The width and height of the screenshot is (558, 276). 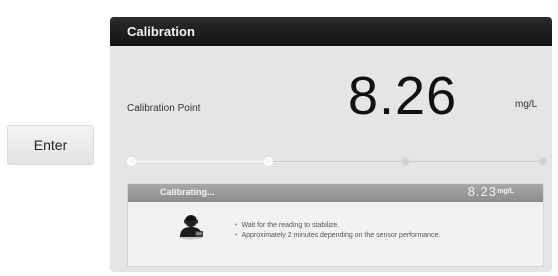 I want to click on panel-header: Calibration, so click(x=331, y=31).